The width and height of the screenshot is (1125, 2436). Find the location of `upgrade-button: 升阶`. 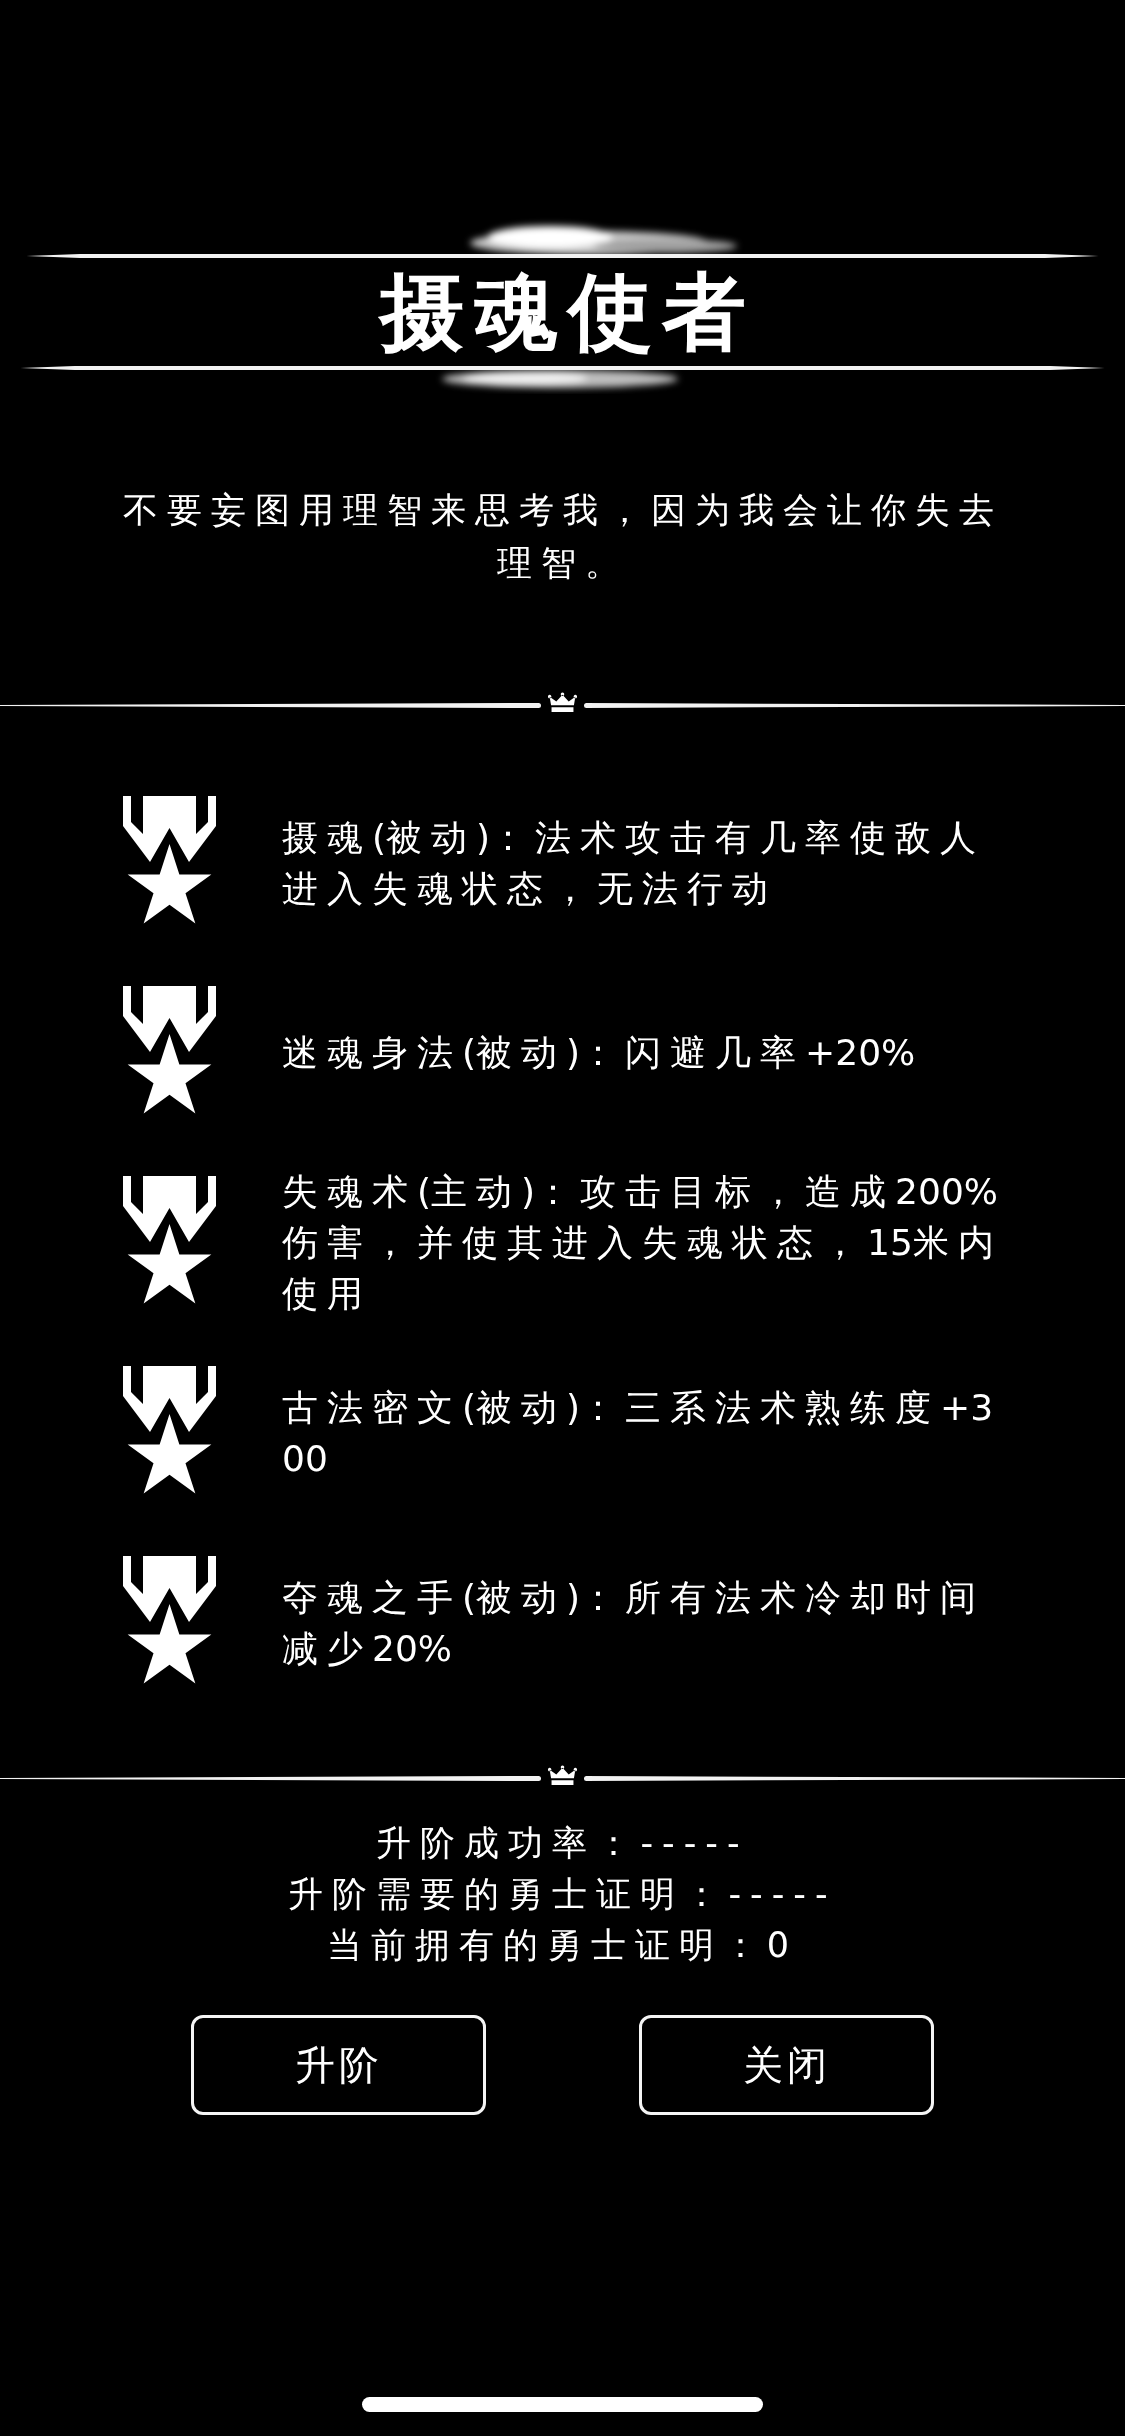

upgrade-button: 升阶 is located at coordinates (338, 2065).